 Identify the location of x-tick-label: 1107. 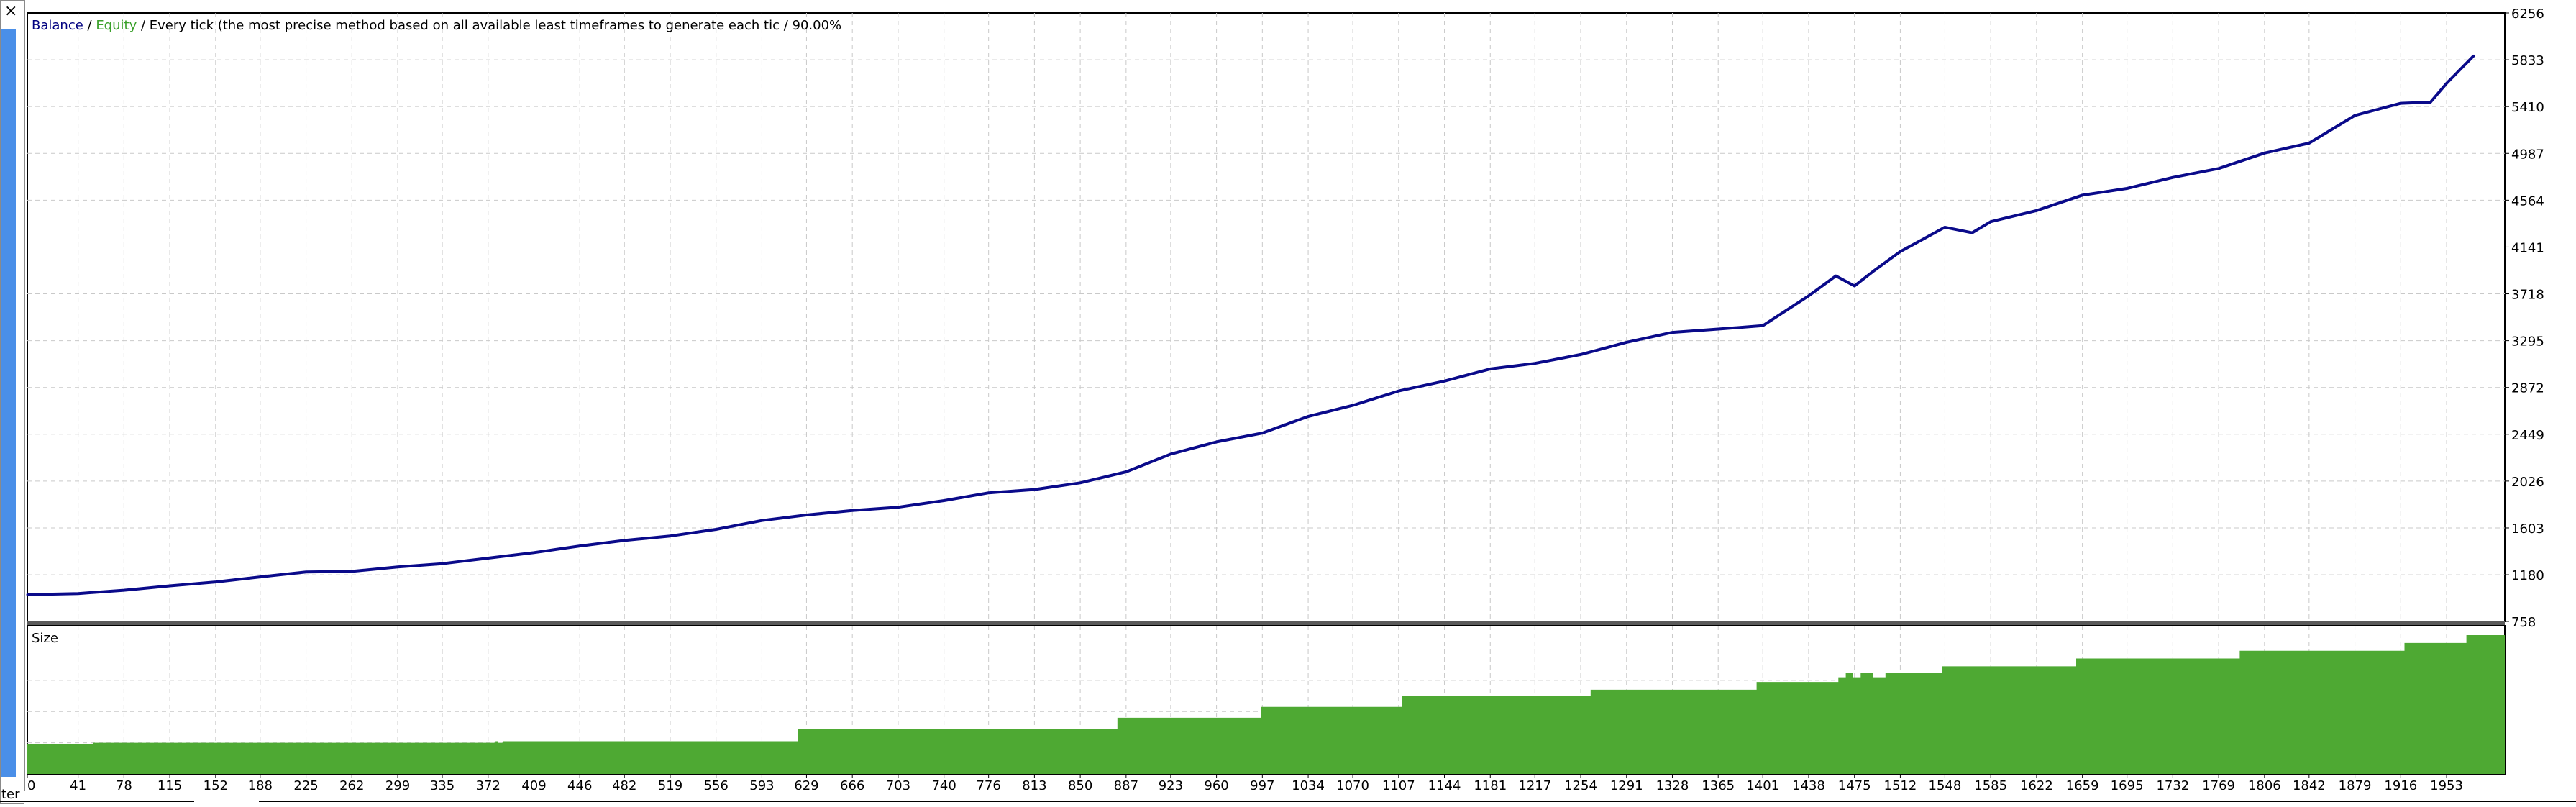
(1398, 786).